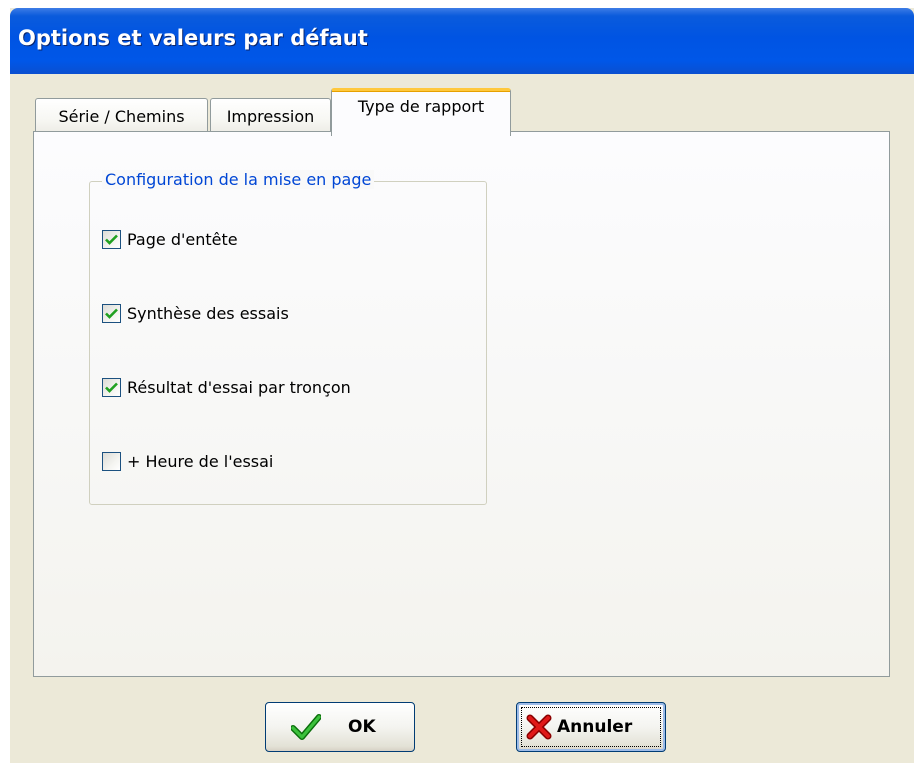  What do you see at coordinates (200, 461) in the screenshot?
I see `option-label: + Heure de l'essai` at bounding box center [200, 461].